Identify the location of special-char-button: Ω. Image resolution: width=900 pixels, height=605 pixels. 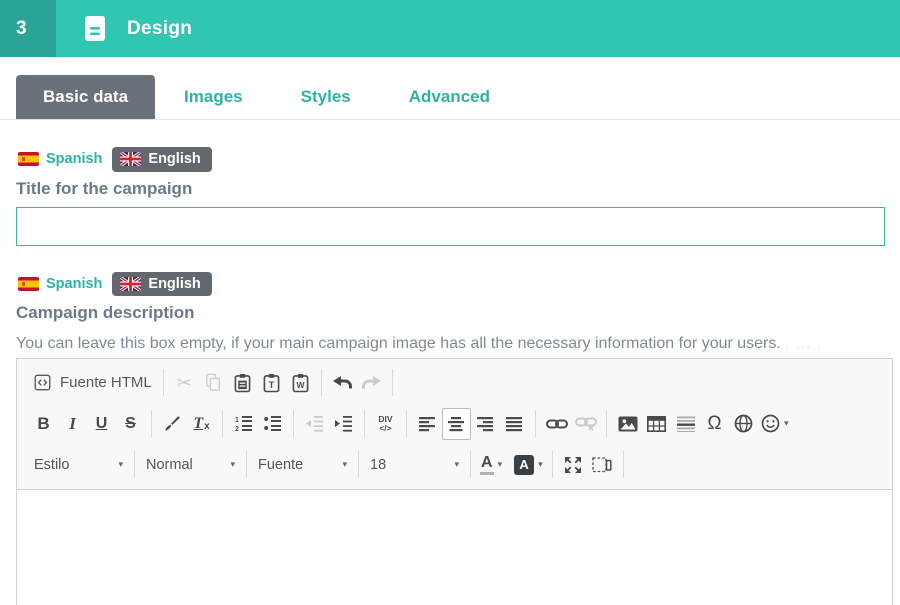
(714, 424).